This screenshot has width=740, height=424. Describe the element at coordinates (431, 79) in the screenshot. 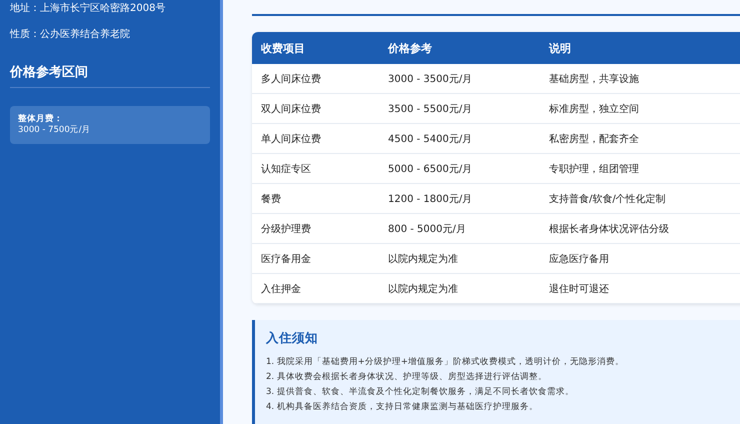

I see `table-cell-text: 3000 - 3500元/月` at that location.